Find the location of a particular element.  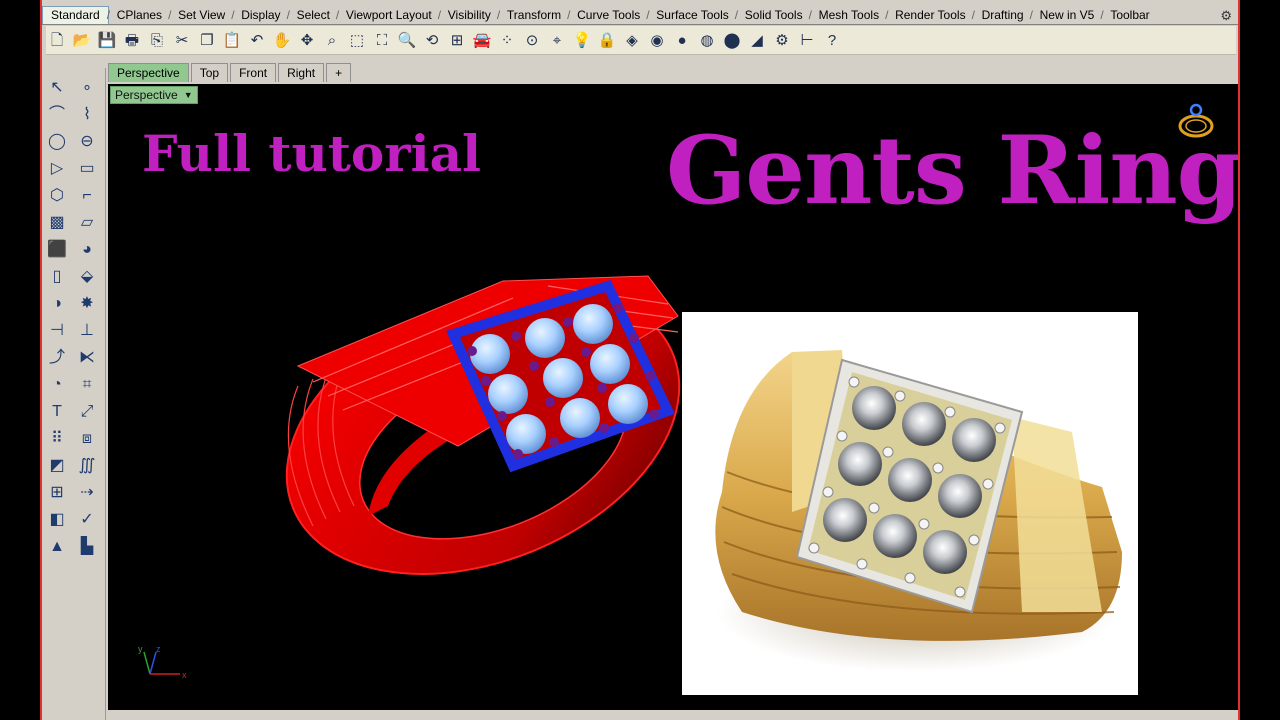

viewport-tab-perspective: Perspective is located at coordinates (148, 72).